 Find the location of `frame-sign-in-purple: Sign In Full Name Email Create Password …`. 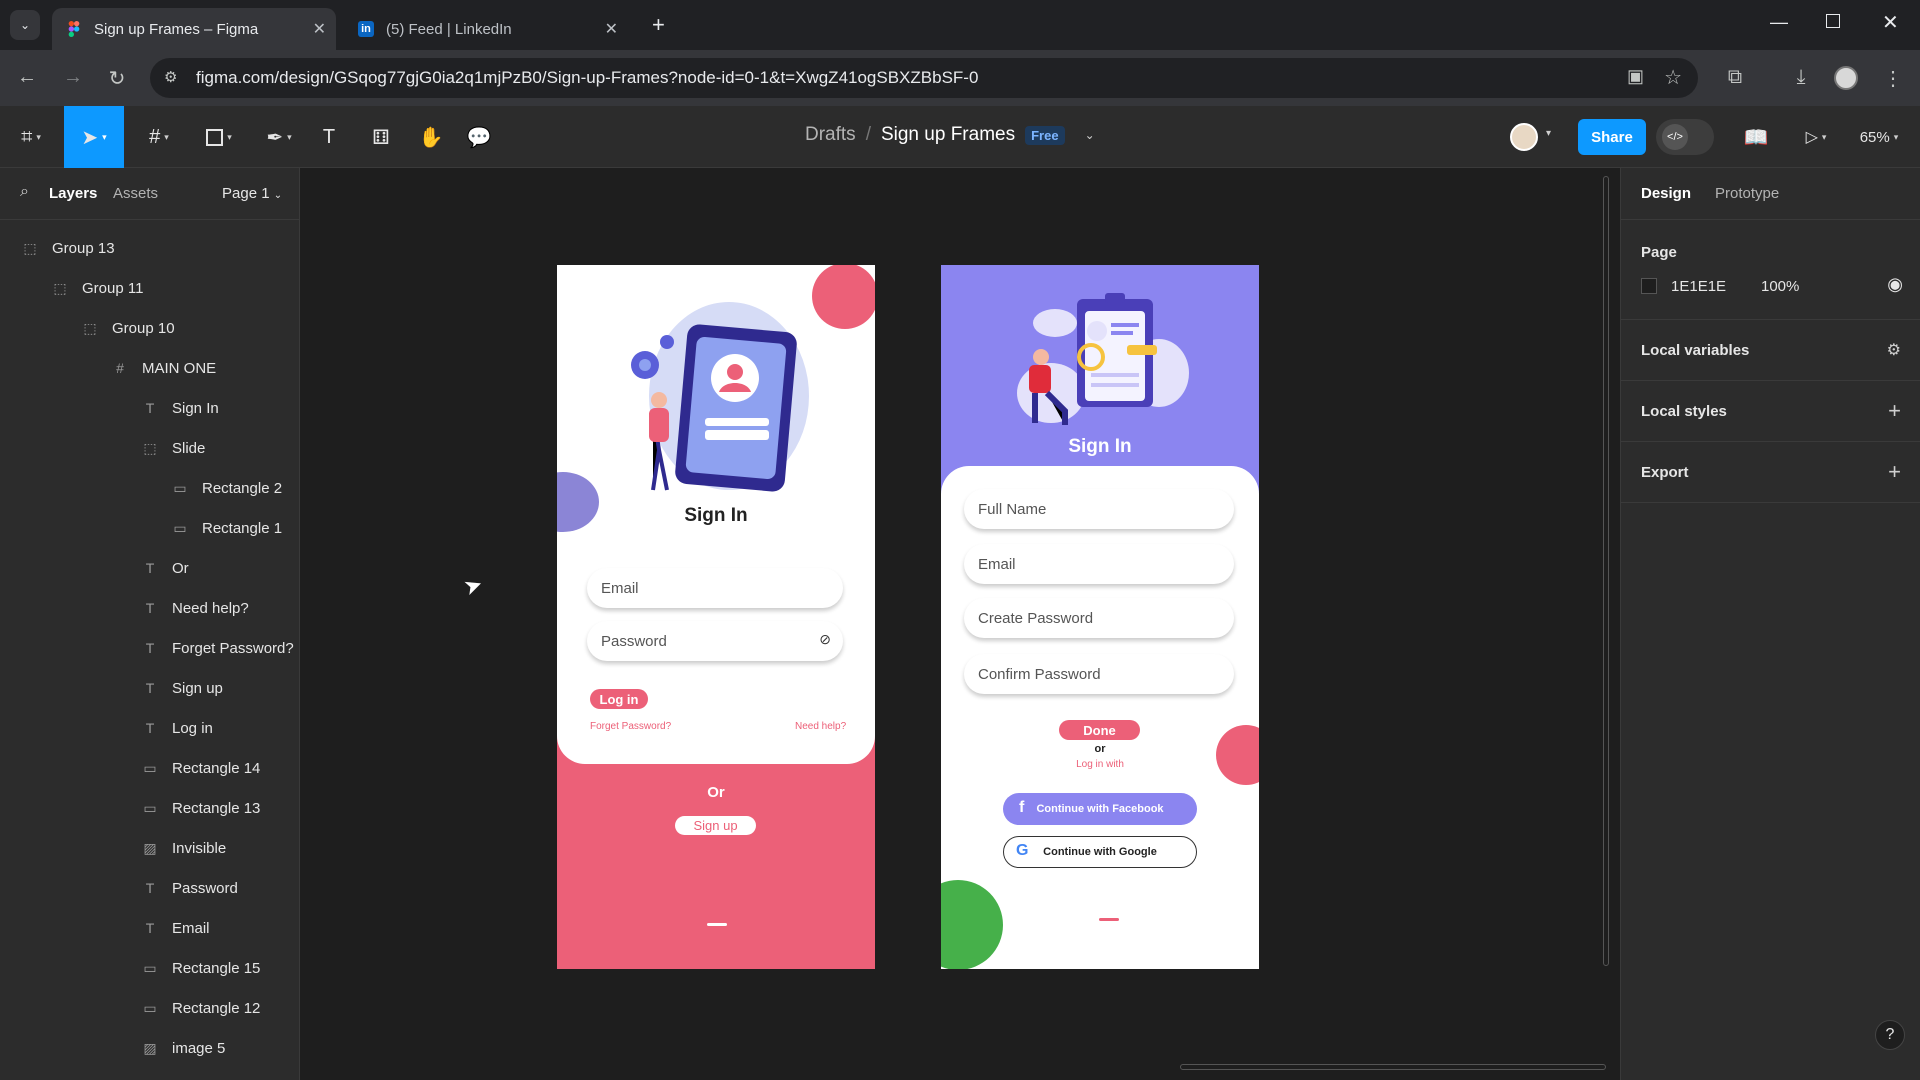

frame-sign-in-purple: Sign In Full Name Email Create Password … is located at coordinates (1100, 617).